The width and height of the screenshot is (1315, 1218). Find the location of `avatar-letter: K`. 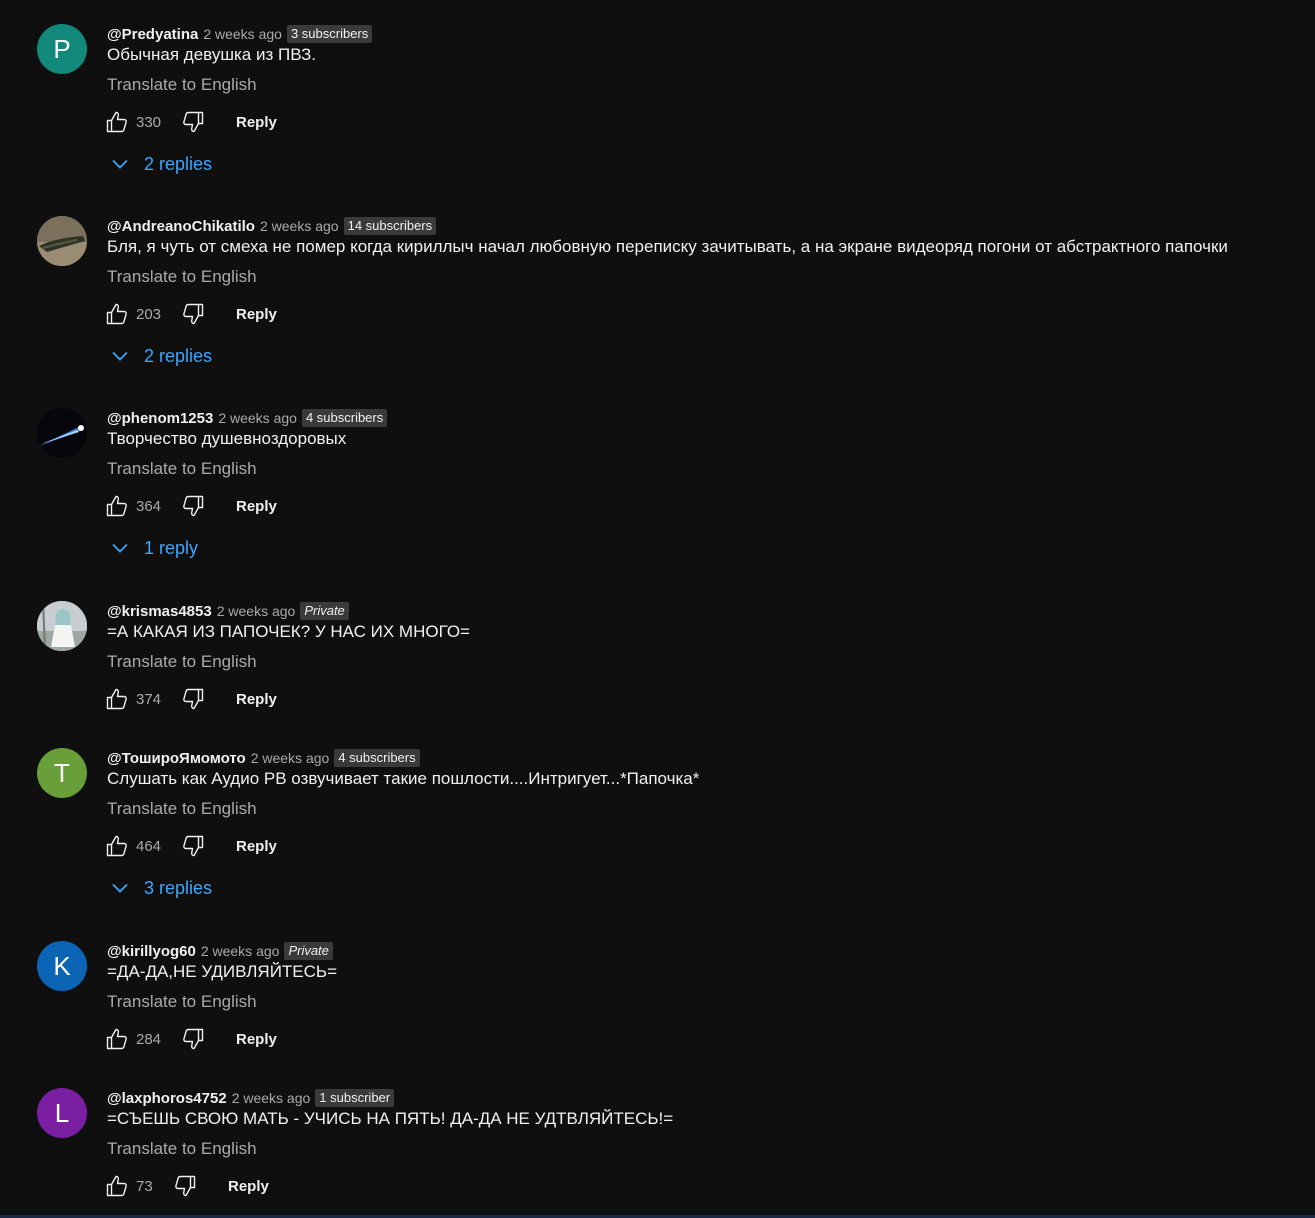

avatar-letter: K is located at coordinates (62, 965).